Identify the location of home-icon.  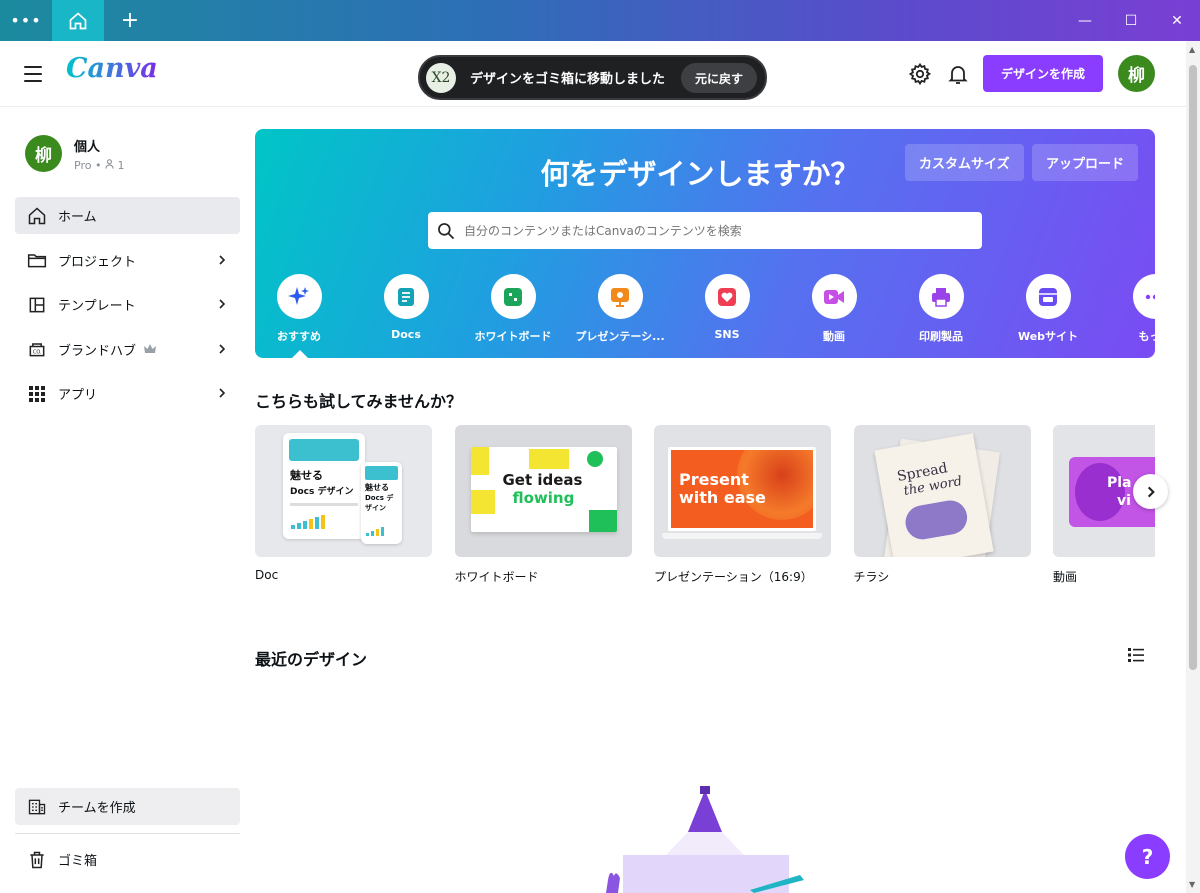
(78, 20).